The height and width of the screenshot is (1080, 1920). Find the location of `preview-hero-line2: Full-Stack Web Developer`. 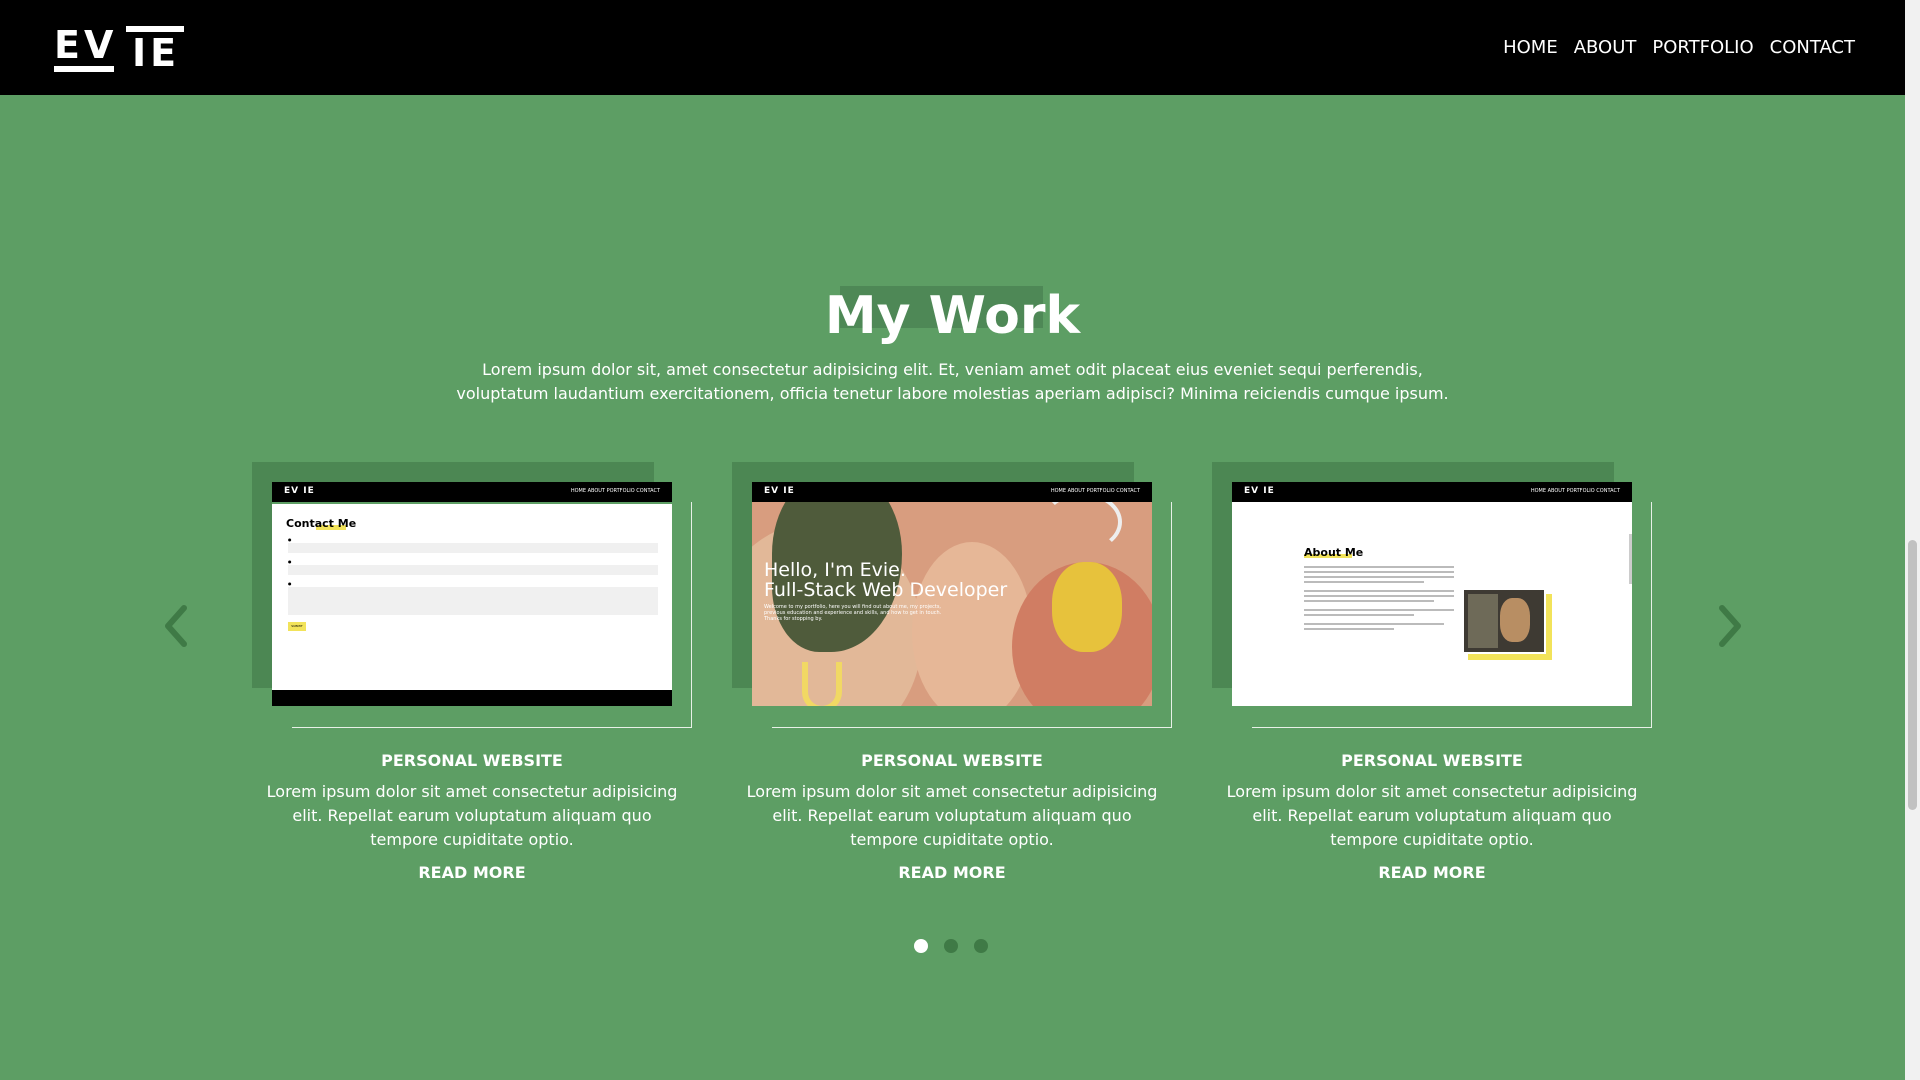

preview-hero-line2: Full-Stack Web Developer is located at coordinates (886, 590).